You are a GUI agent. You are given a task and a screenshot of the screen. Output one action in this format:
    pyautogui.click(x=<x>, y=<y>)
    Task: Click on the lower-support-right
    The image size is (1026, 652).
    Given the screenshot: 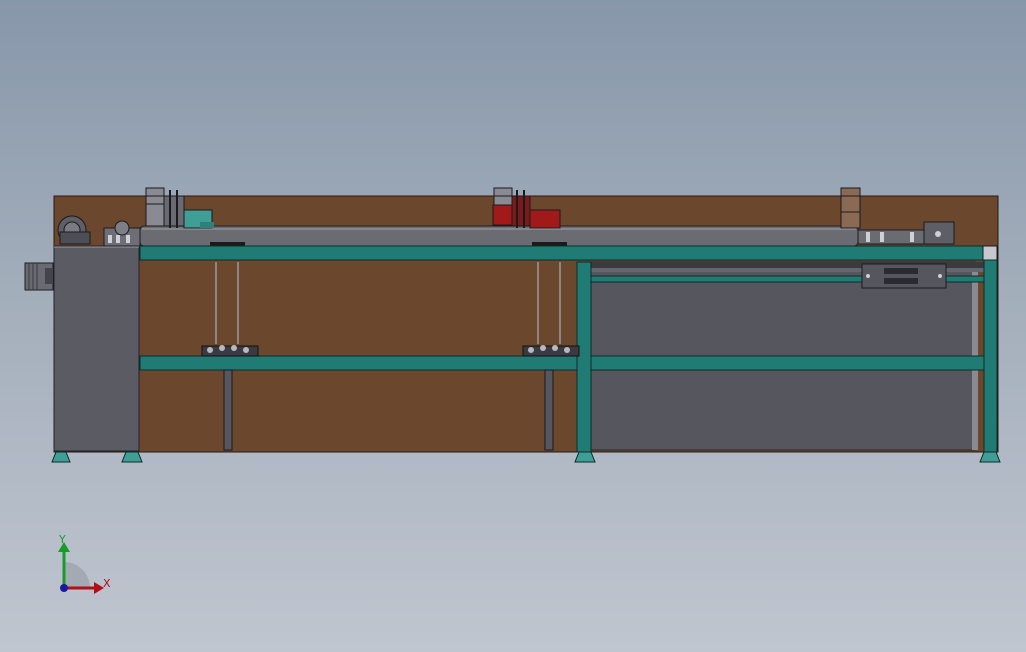 What is the action you would take?
    pyautogui.click(x=549, y=410)
    